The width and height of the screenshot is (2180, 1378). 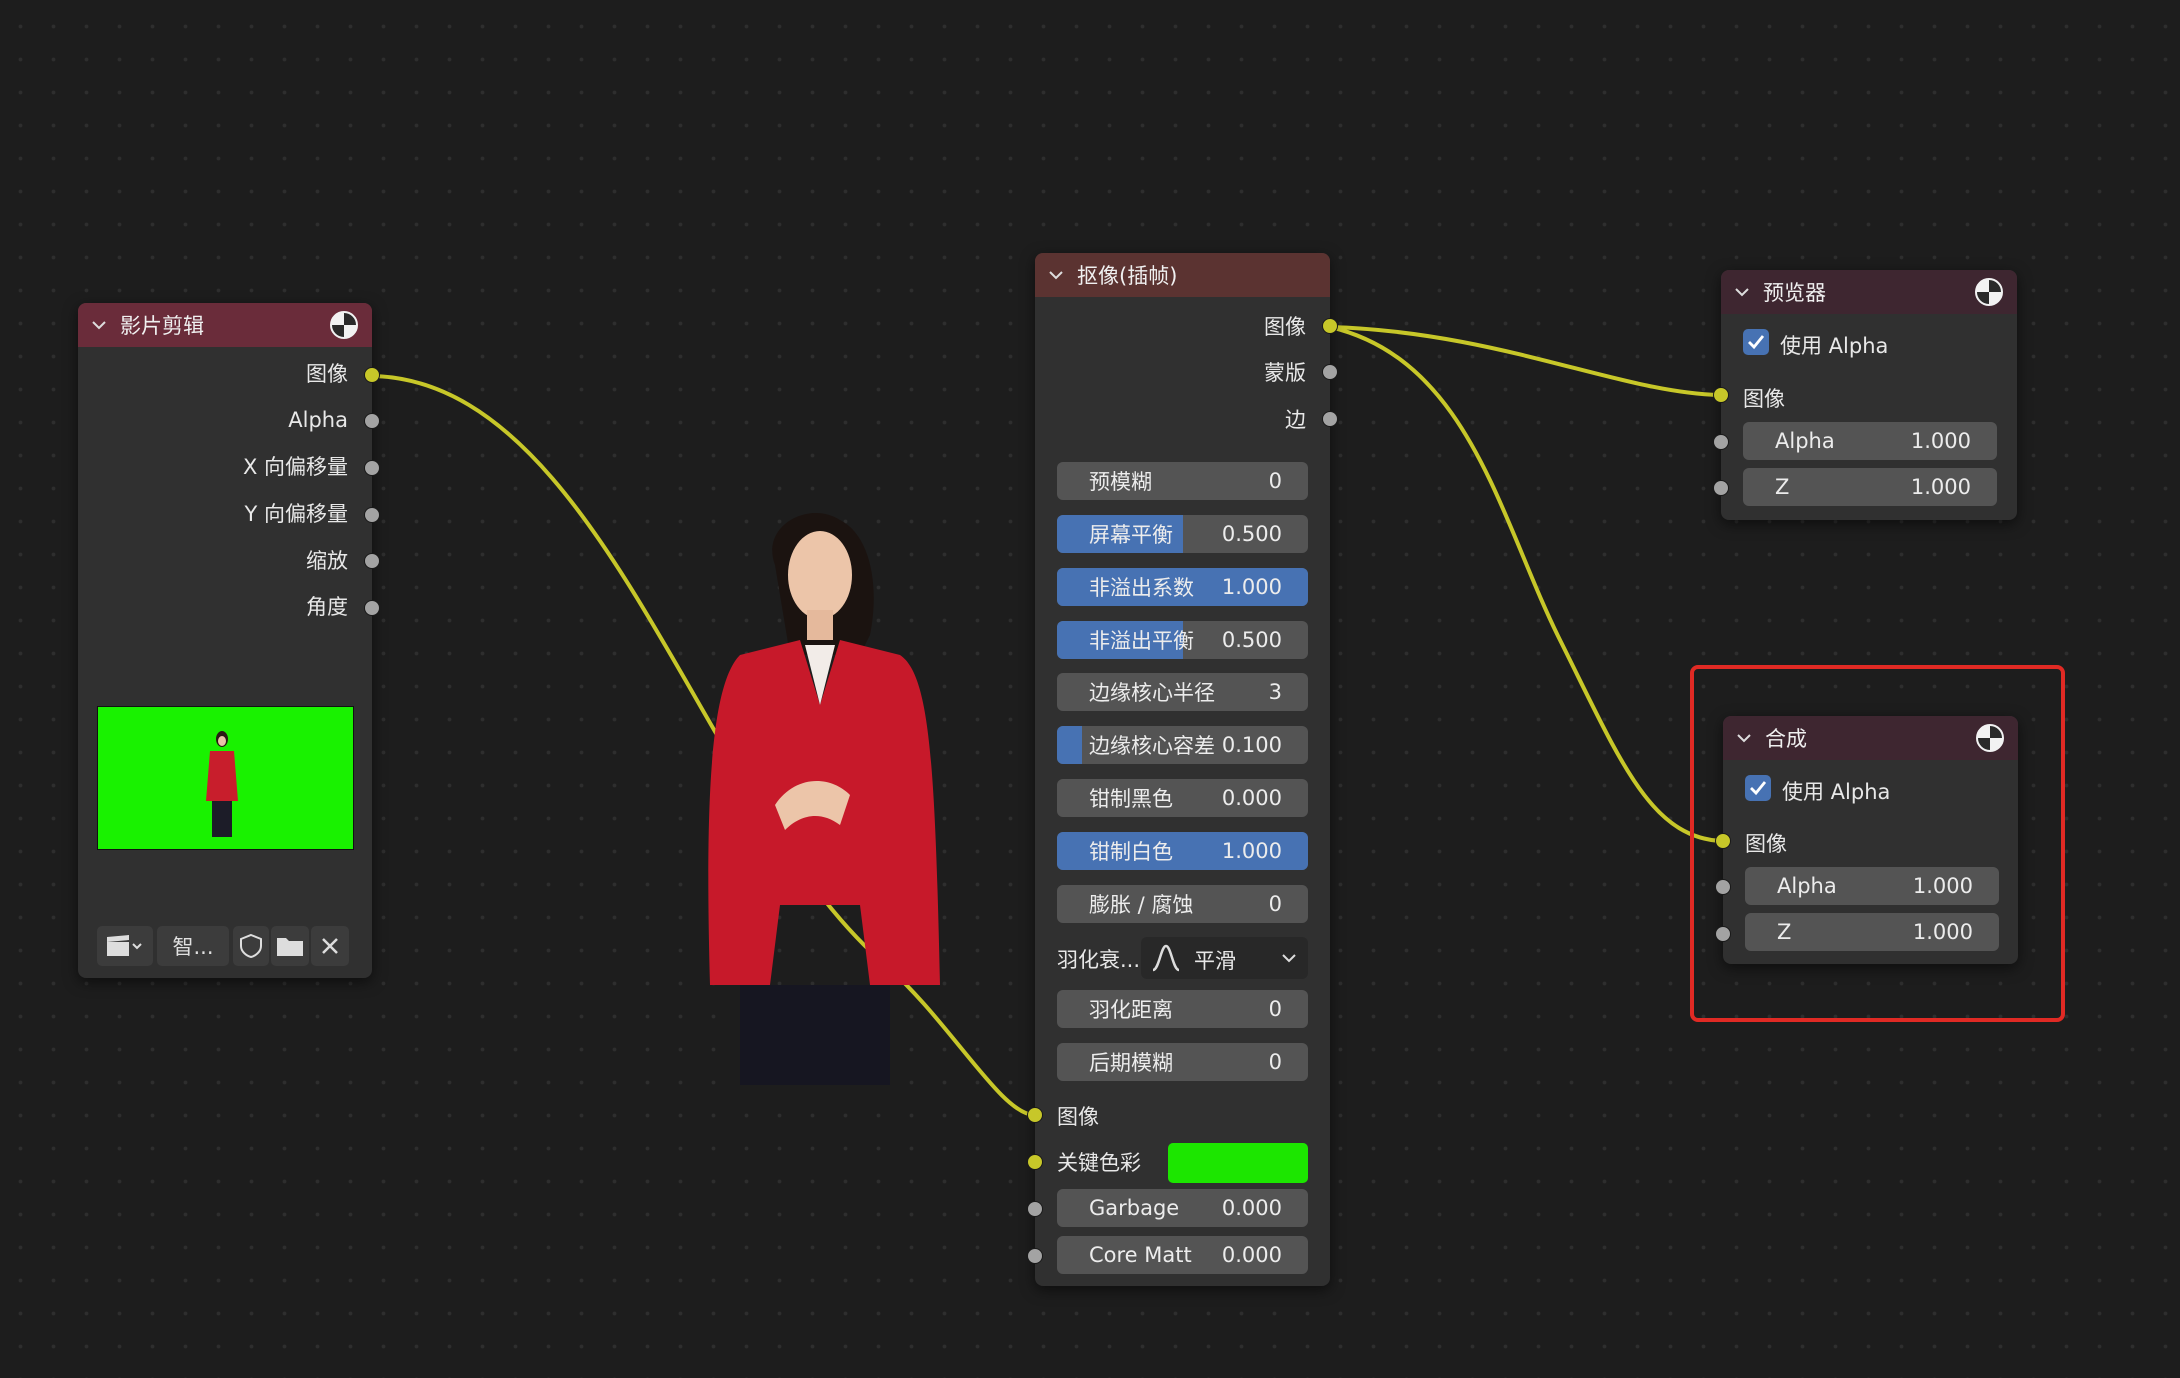 I want to click on fake-user-button, so click(x=251, y=946).